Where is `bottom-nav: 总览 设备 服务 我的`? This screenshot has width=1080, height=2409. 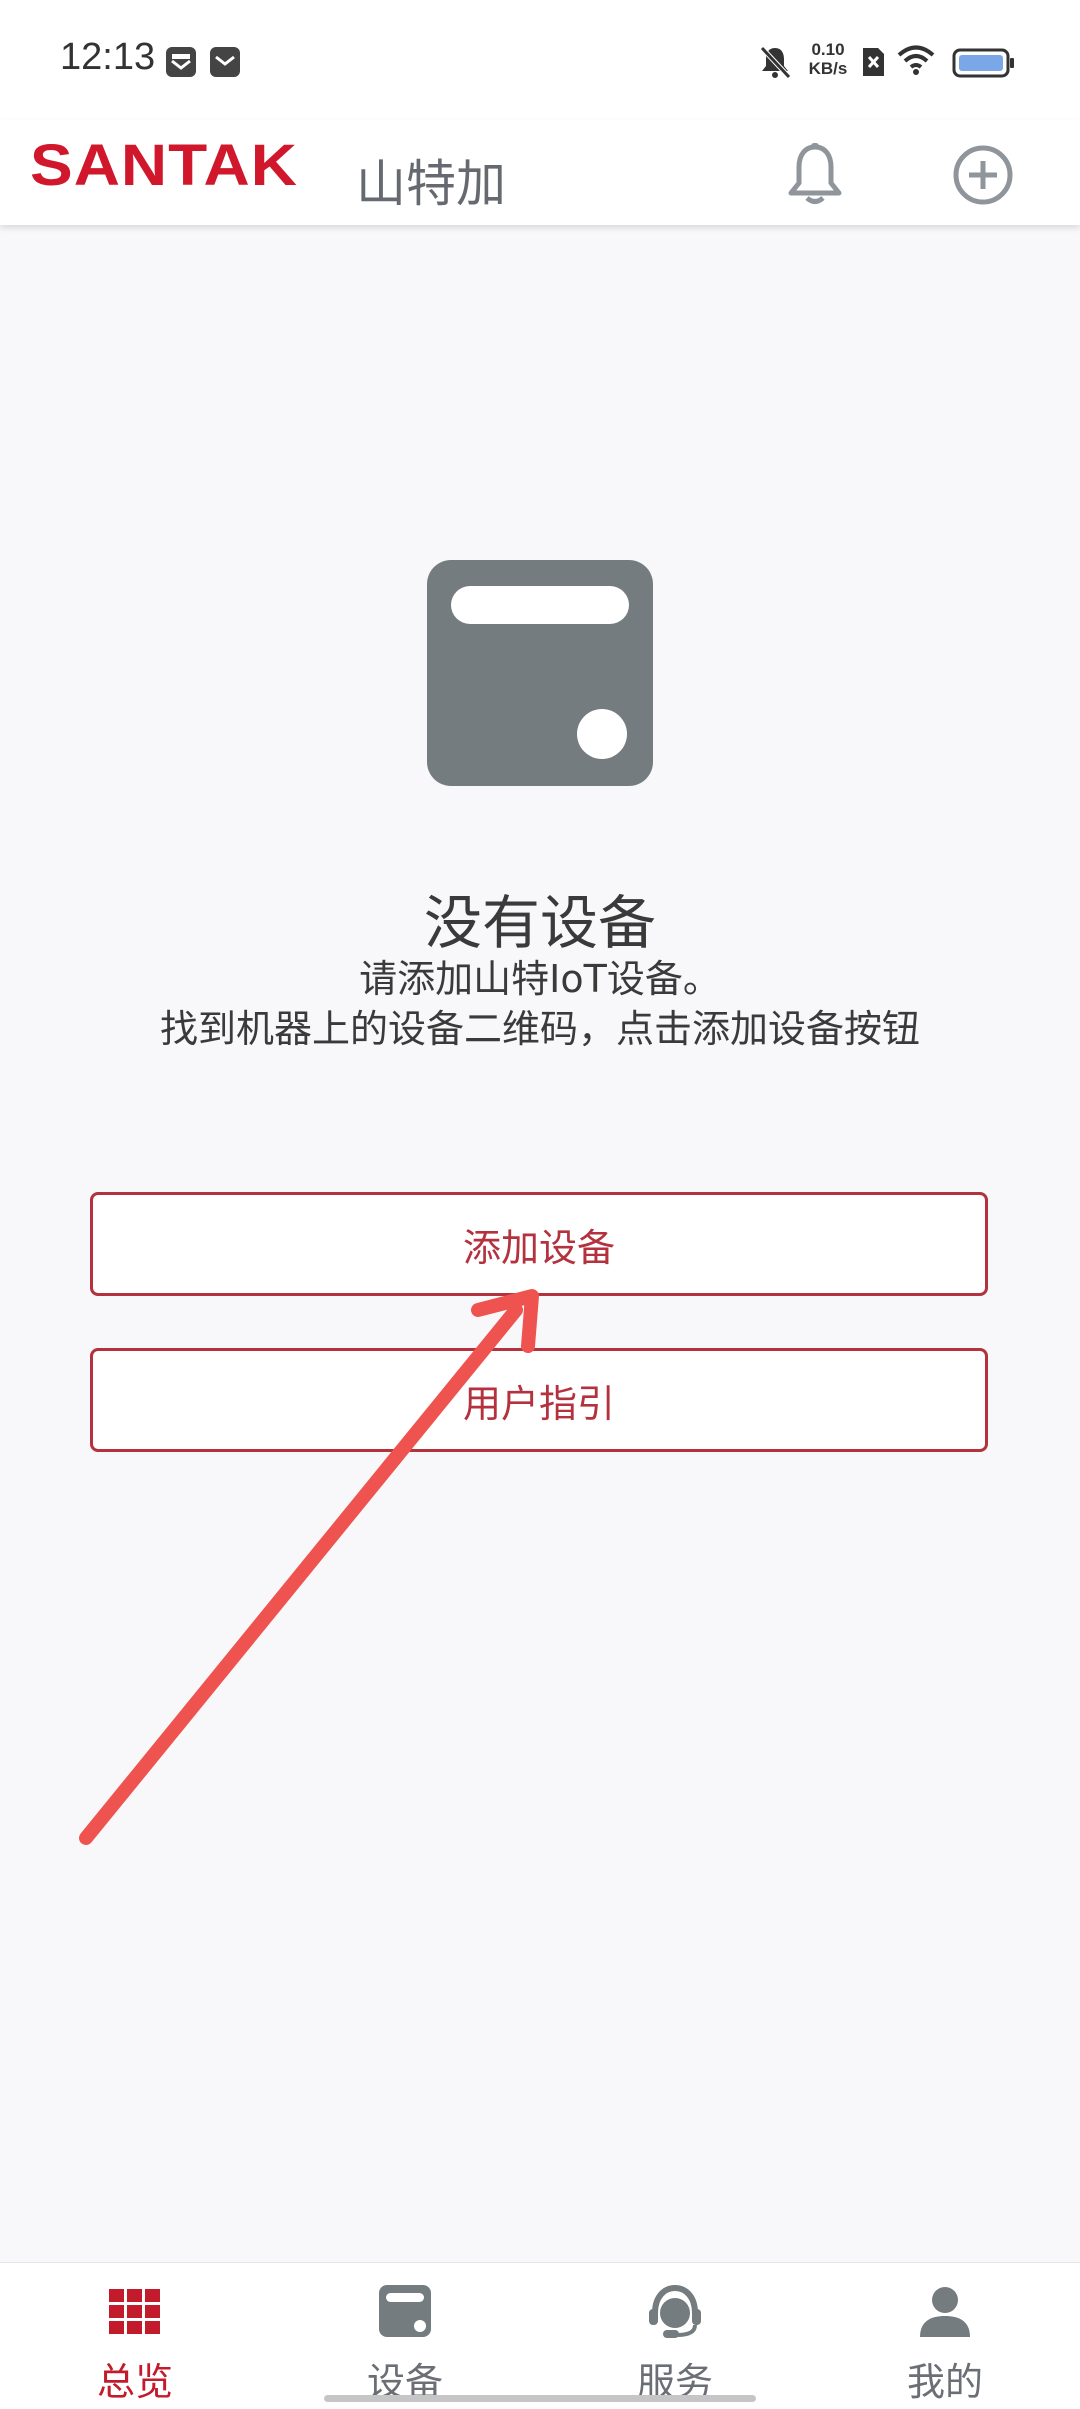
bottom-nav: 总览 设备 服务 我的 is located at coordinates (540, 2335).